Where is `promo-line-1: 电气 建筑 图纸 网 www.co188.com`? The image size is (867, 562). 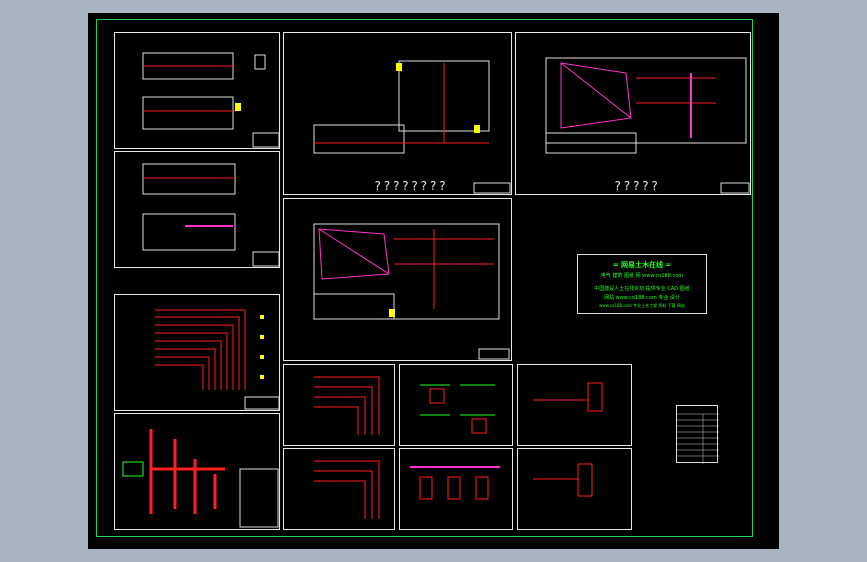
promo-line-1: 电气 建筑 图纸 网 www.co188.com is located at coordinates (642, 276).